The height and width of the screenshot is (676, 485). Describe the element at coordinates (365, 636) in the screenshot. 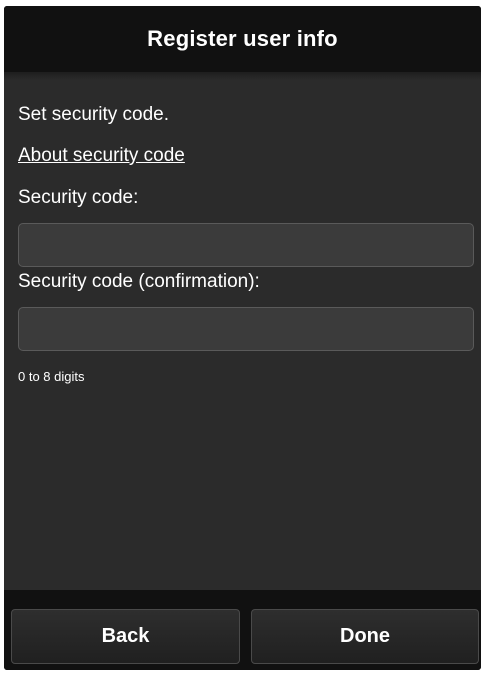

I see `done-button: Done` at that location.